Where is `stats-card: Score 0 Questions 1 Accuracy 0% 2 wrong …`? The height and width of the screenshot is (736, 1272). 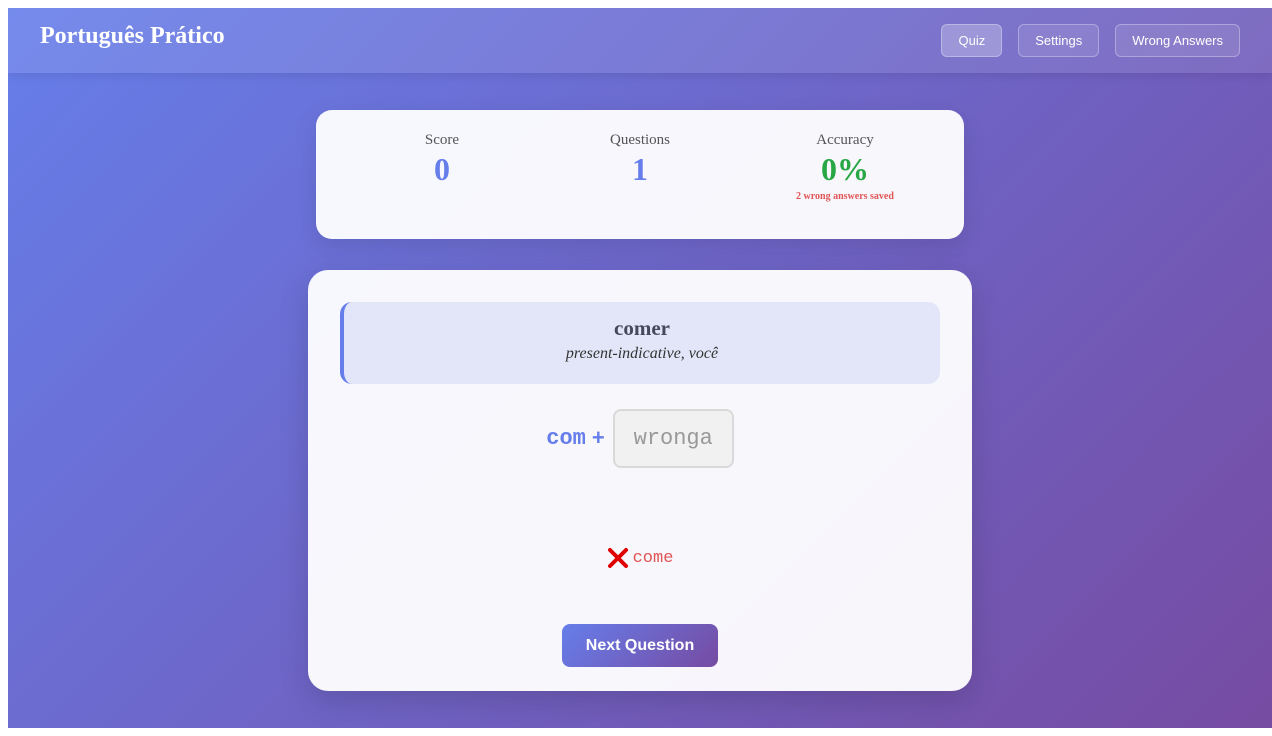 stats-card: Score 0 Questions 1 Accuracy 0% 2 wrong … is located at coordinates (640, 174).